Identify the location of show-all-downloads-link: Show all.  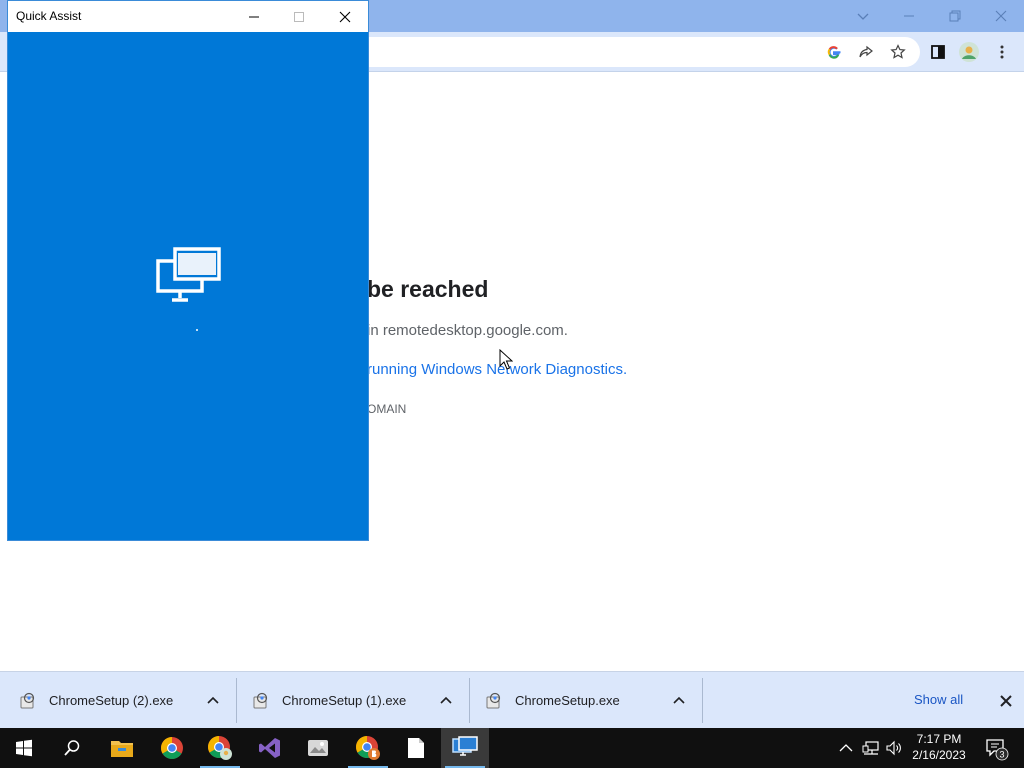
(938, 699).